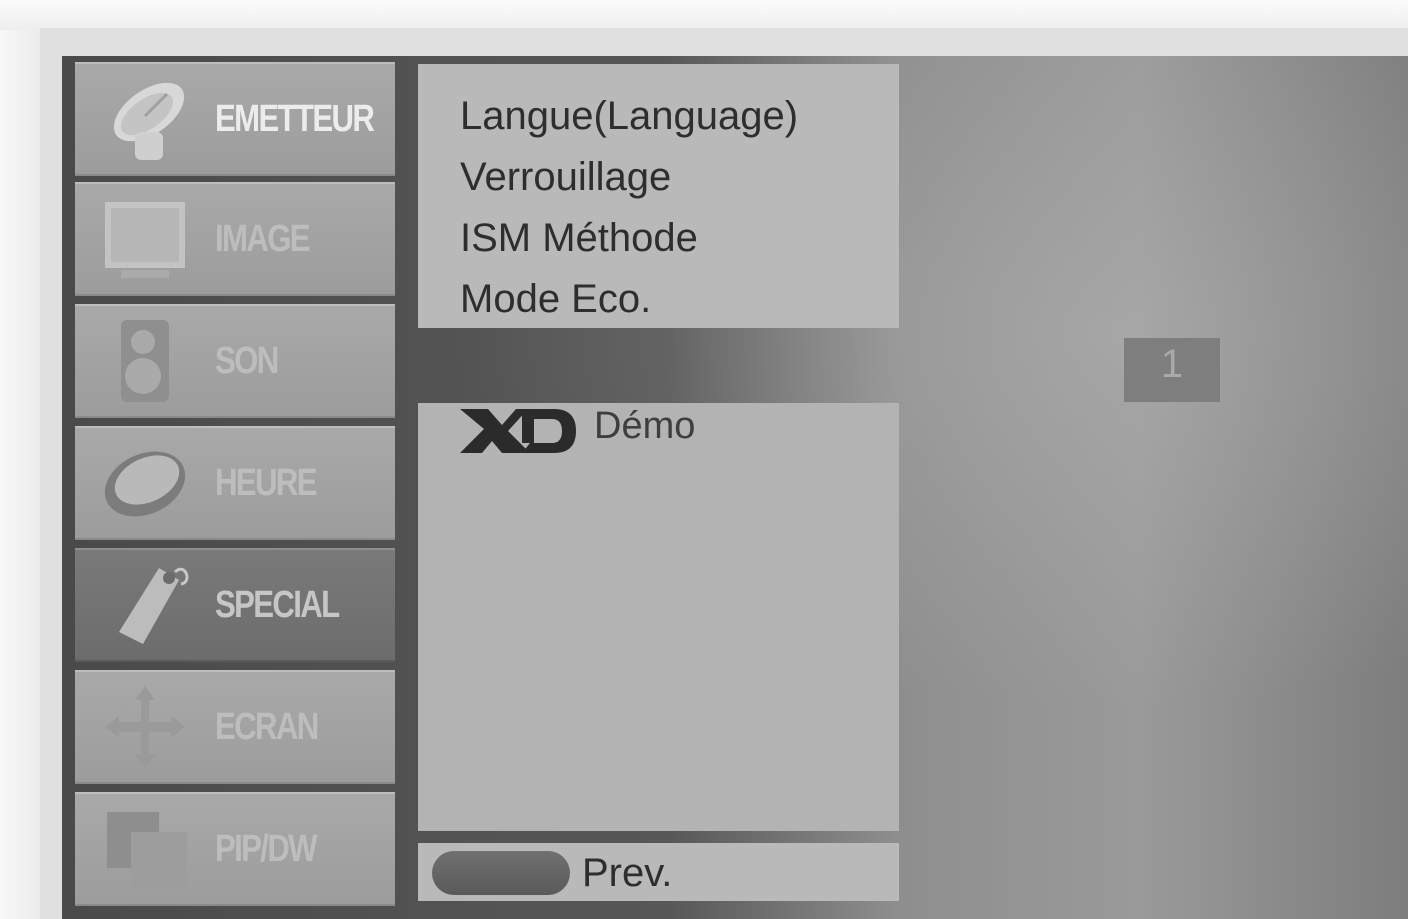  I want to click on menu-item-heure: HEURE, so click(235, 483).